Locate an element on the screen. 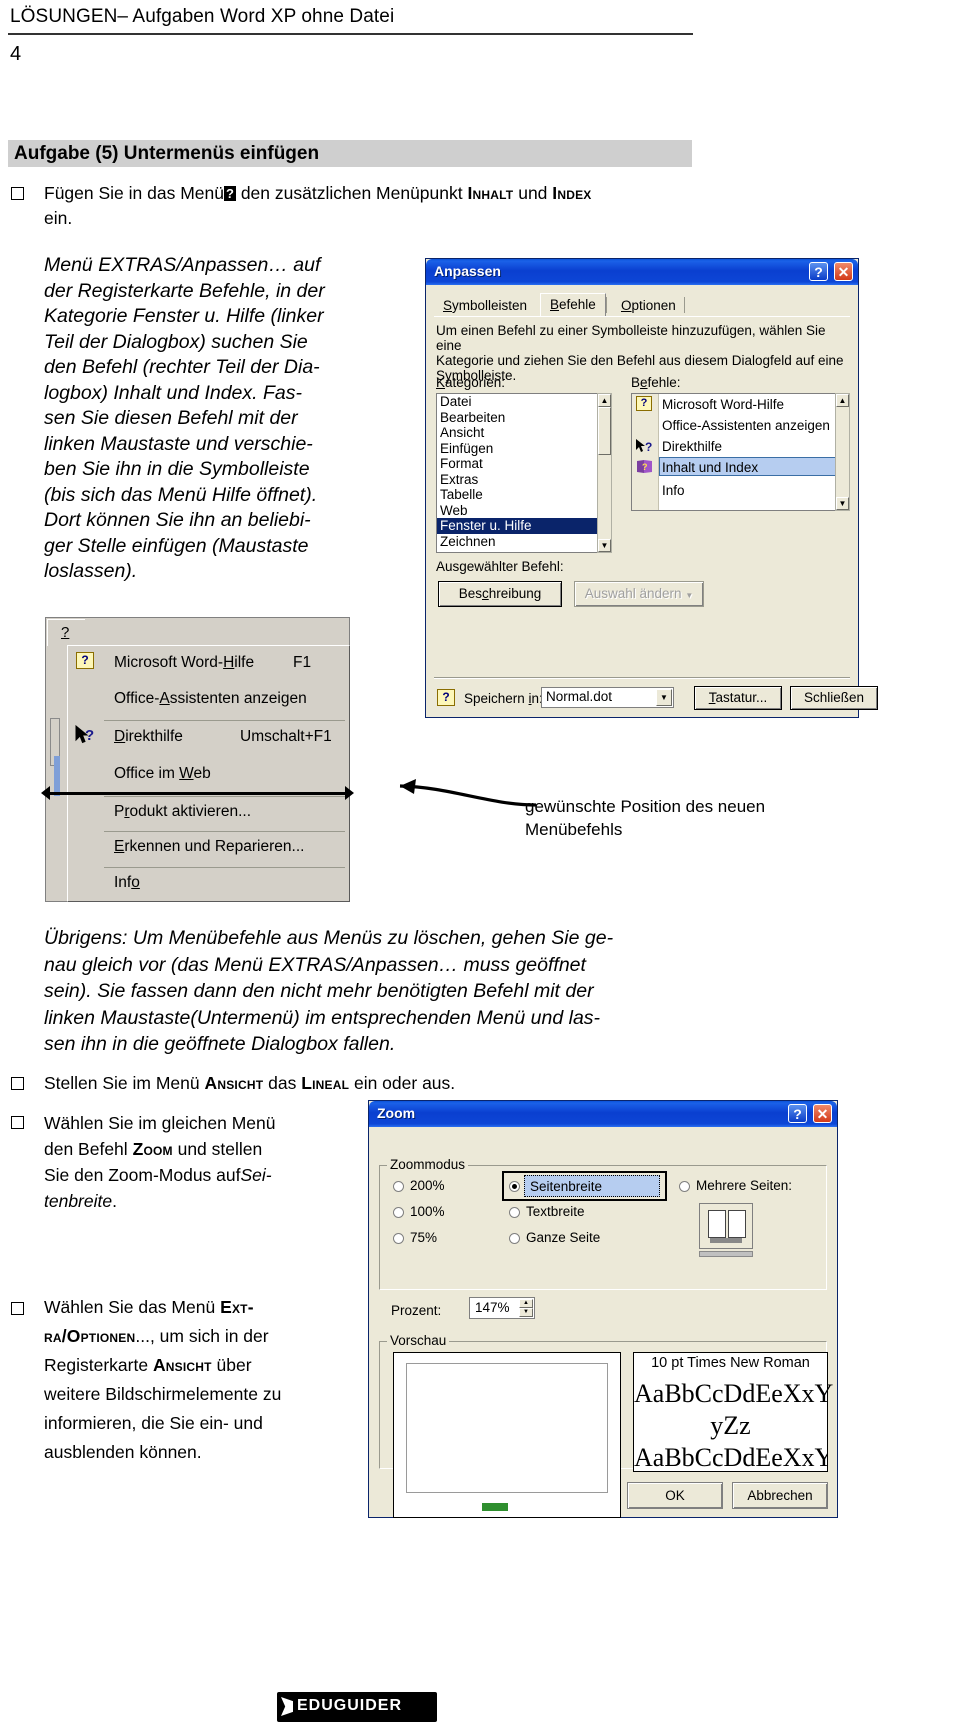  font-sample-line-3: AaBbCcDdEeXxY is located at coordinates (730, 1457).